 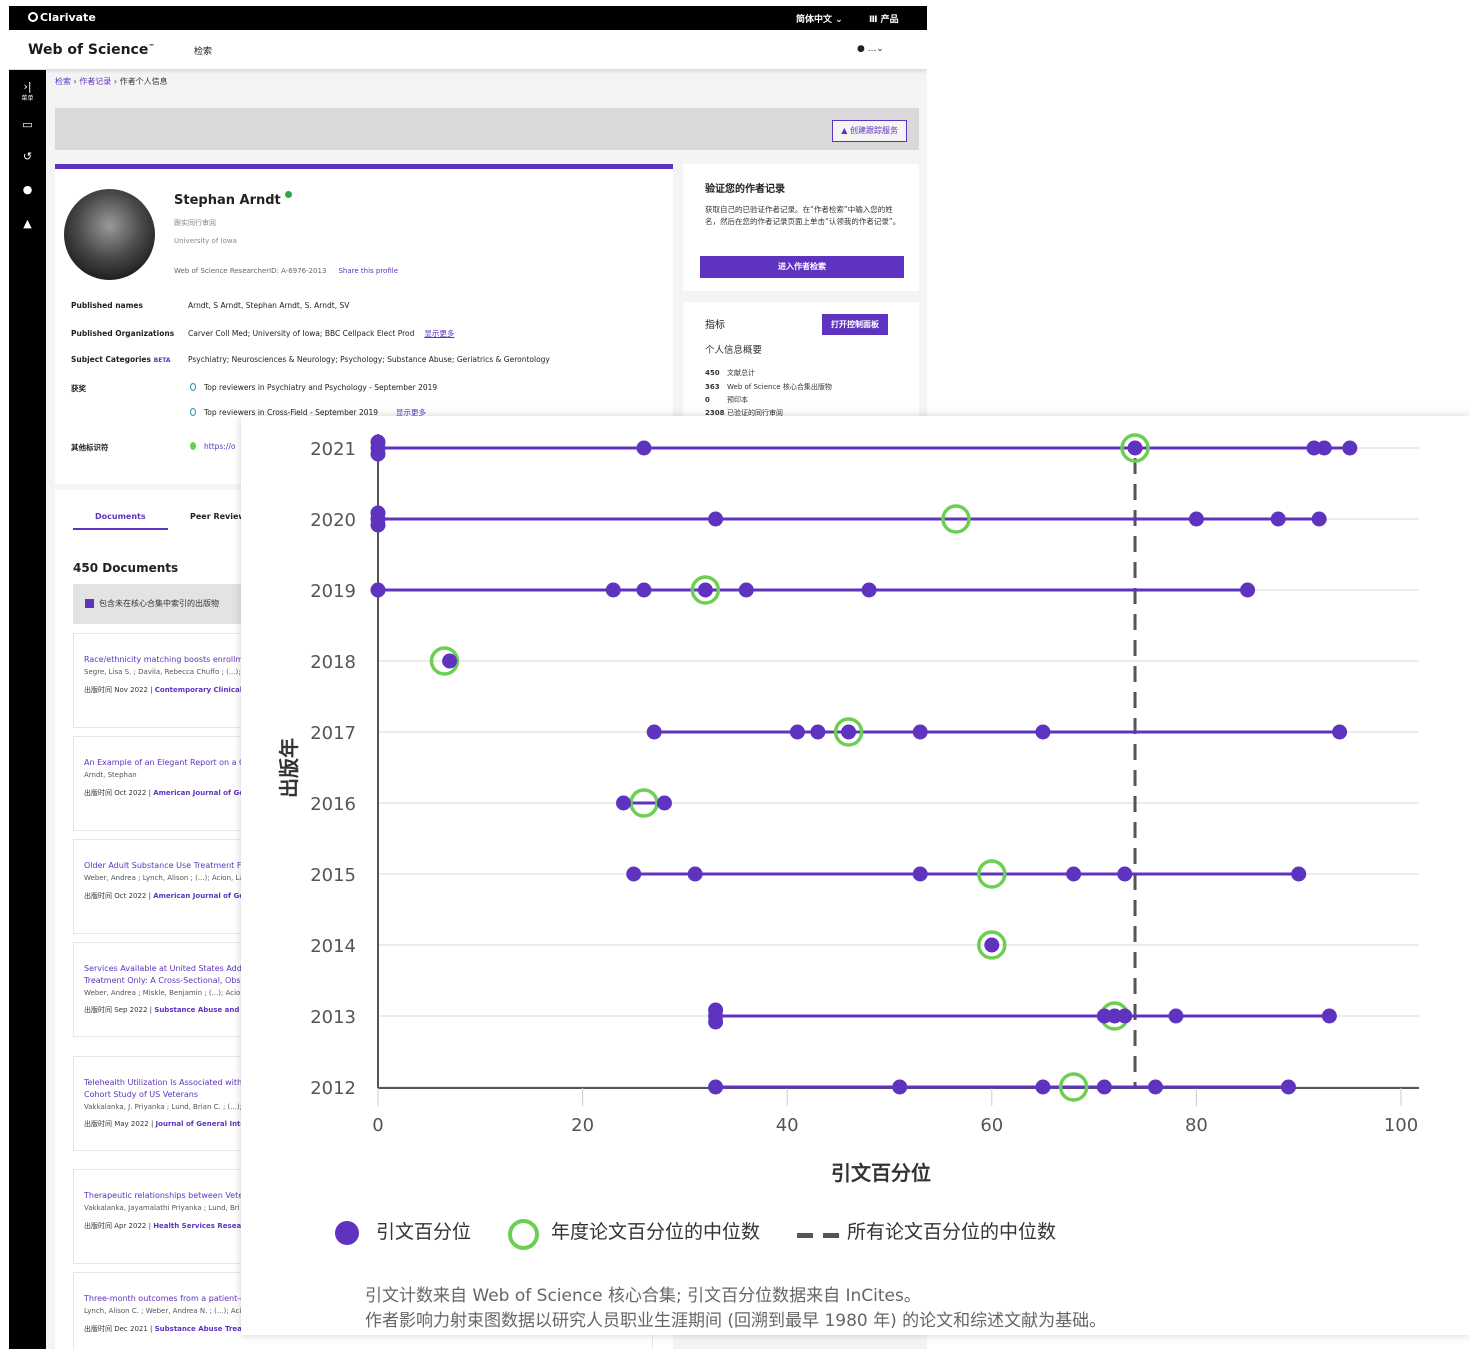 What do you see at coordinates (162, 360) in the screenshot?
I see `beta-badge: BETA` at bounding box center [162, 360].